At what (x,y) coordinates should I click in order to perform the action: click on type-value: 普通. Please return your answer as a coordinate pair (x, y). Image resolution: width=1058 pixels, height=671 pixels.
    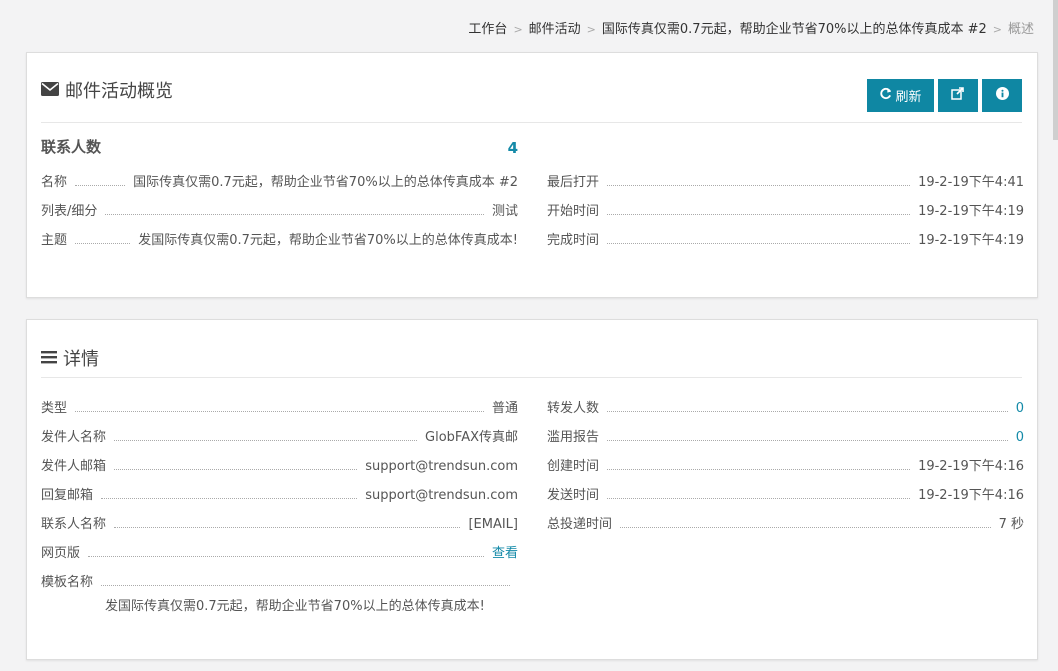
    Looking at the image, I should click on (504, 408).